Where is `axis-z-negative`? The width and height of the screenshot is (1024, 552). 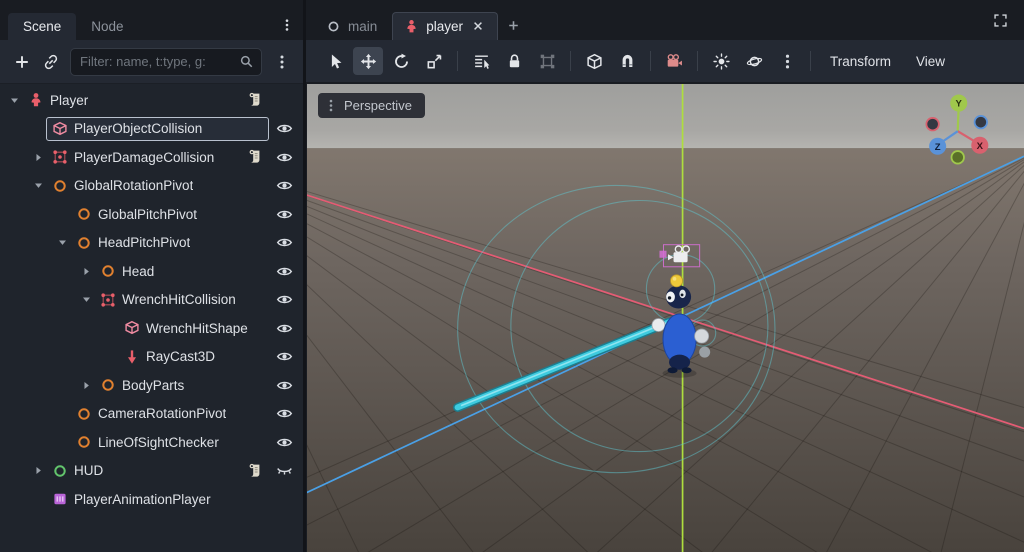
axis-z-negative is located at coordinates (980, 122).